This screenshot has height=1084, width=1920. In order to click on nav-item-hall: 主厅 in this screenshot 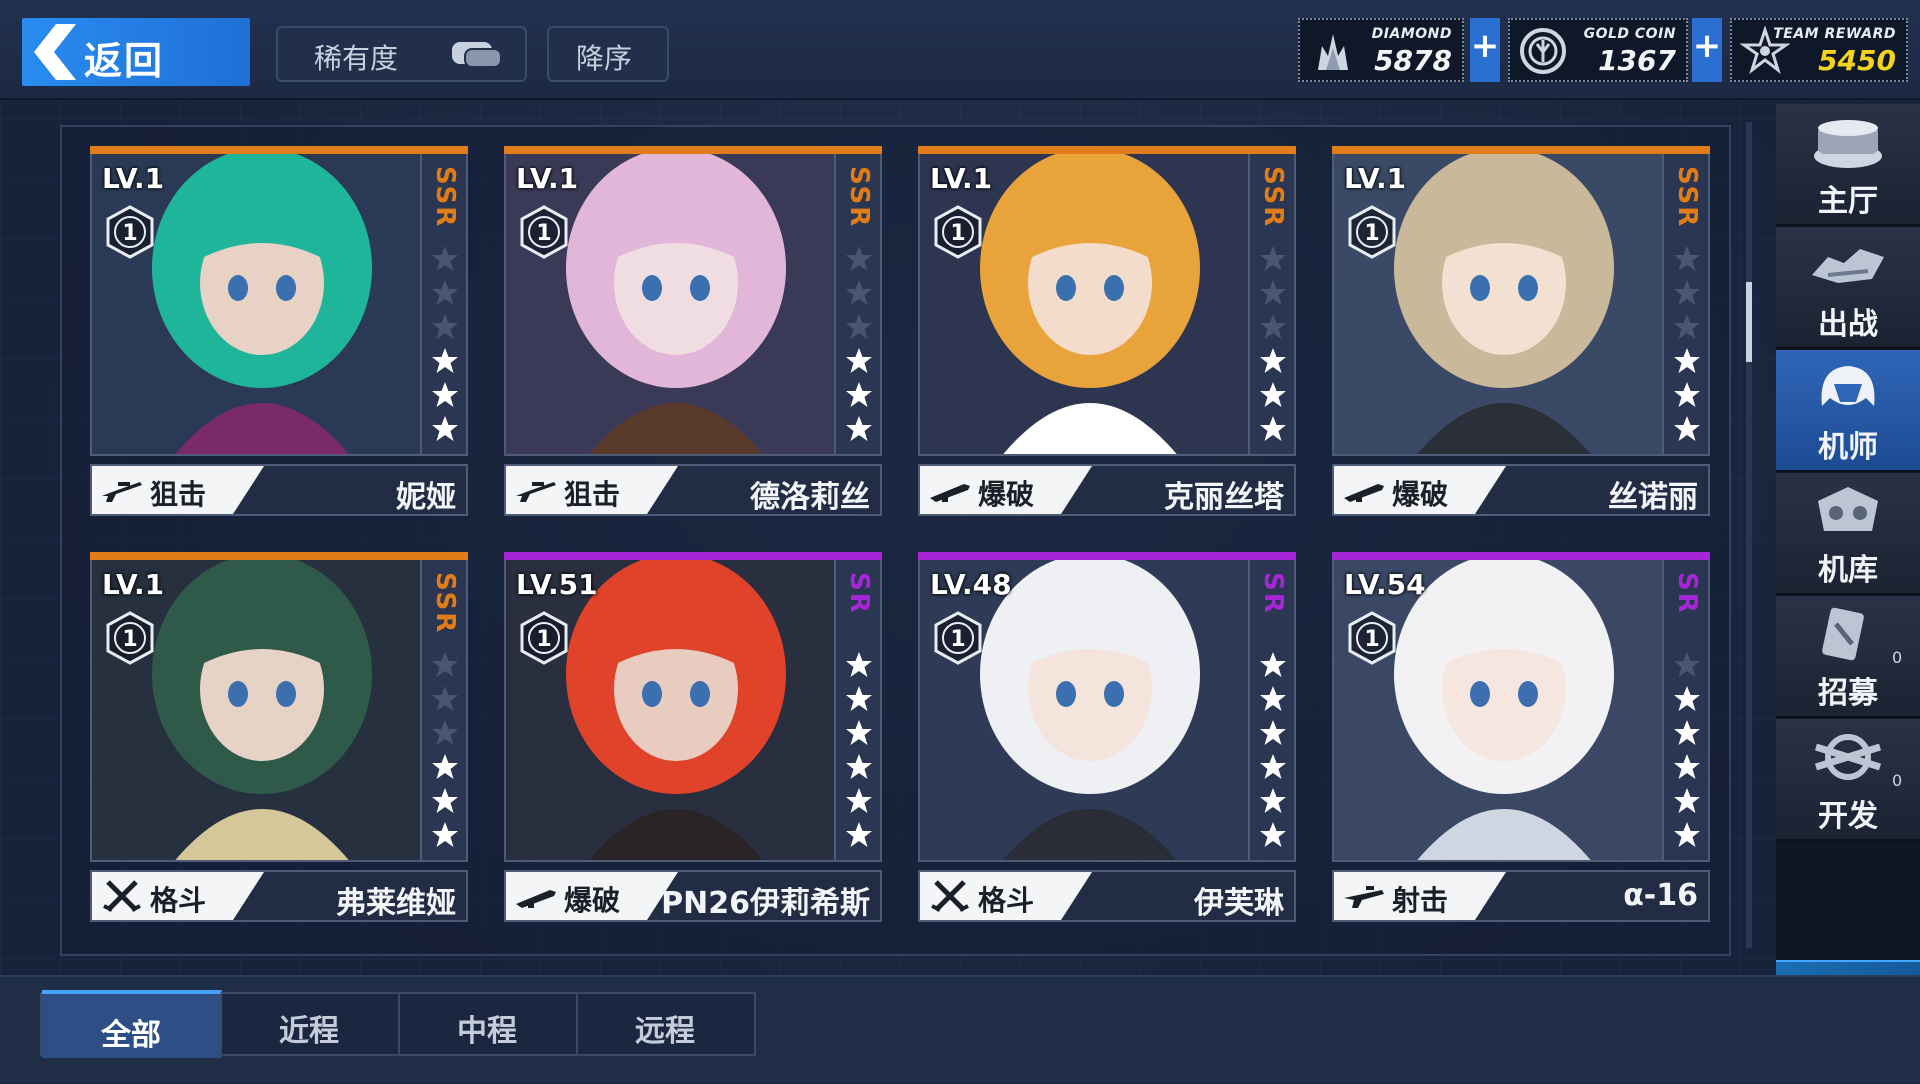, I will do `click(1848, 165)`.